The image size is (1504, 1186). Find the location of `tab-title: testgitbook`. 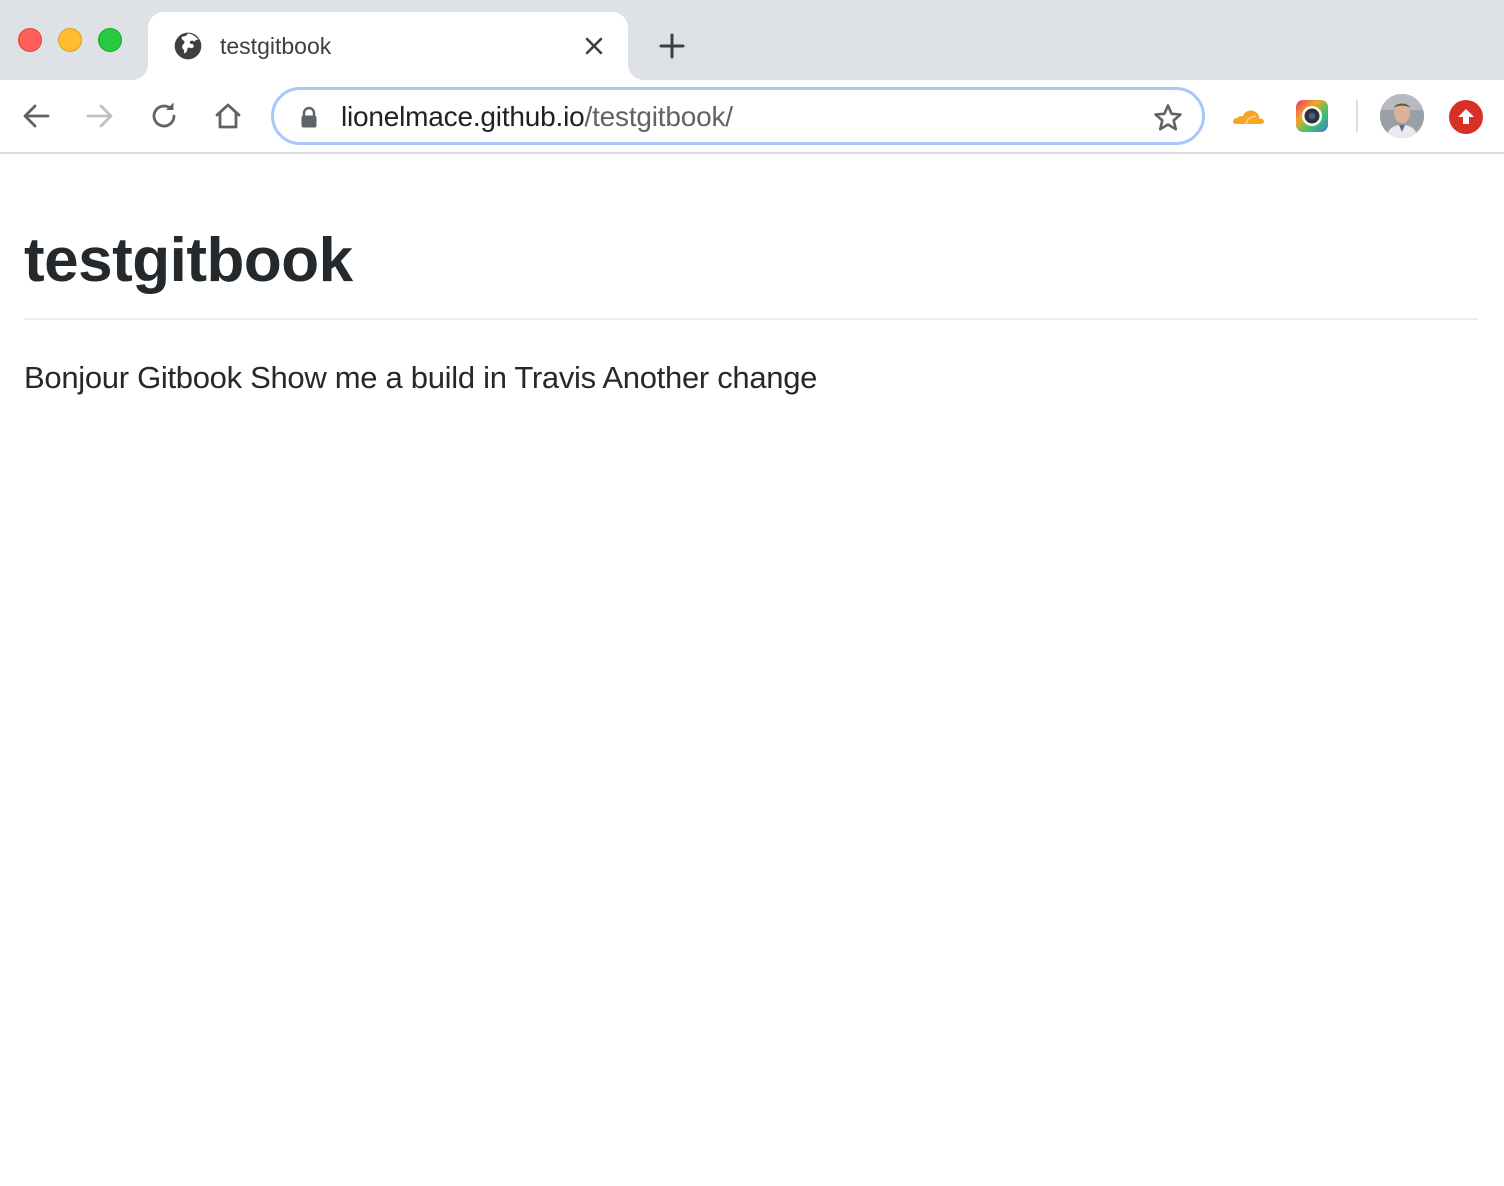

tab-title: testgitbook is located at coordinates (276, 46).